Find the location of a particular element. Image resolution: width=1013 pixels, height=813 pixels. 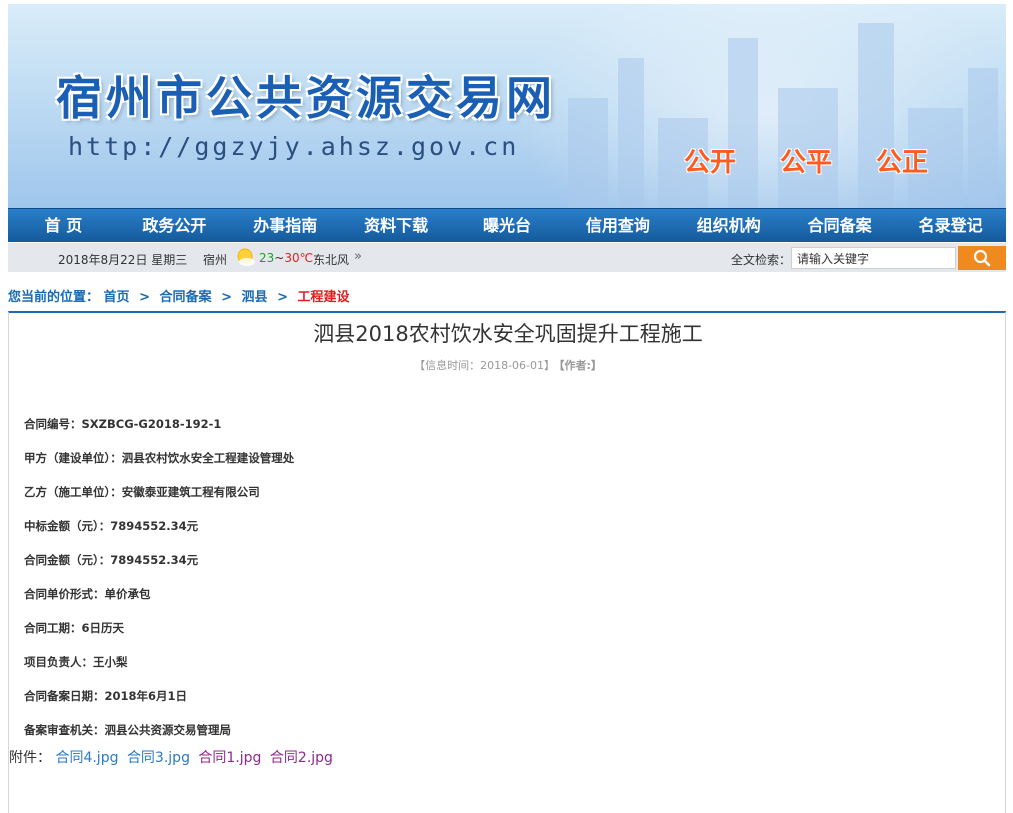

slogans: 公开 公平 公正 is located at coordinates (806, 160).